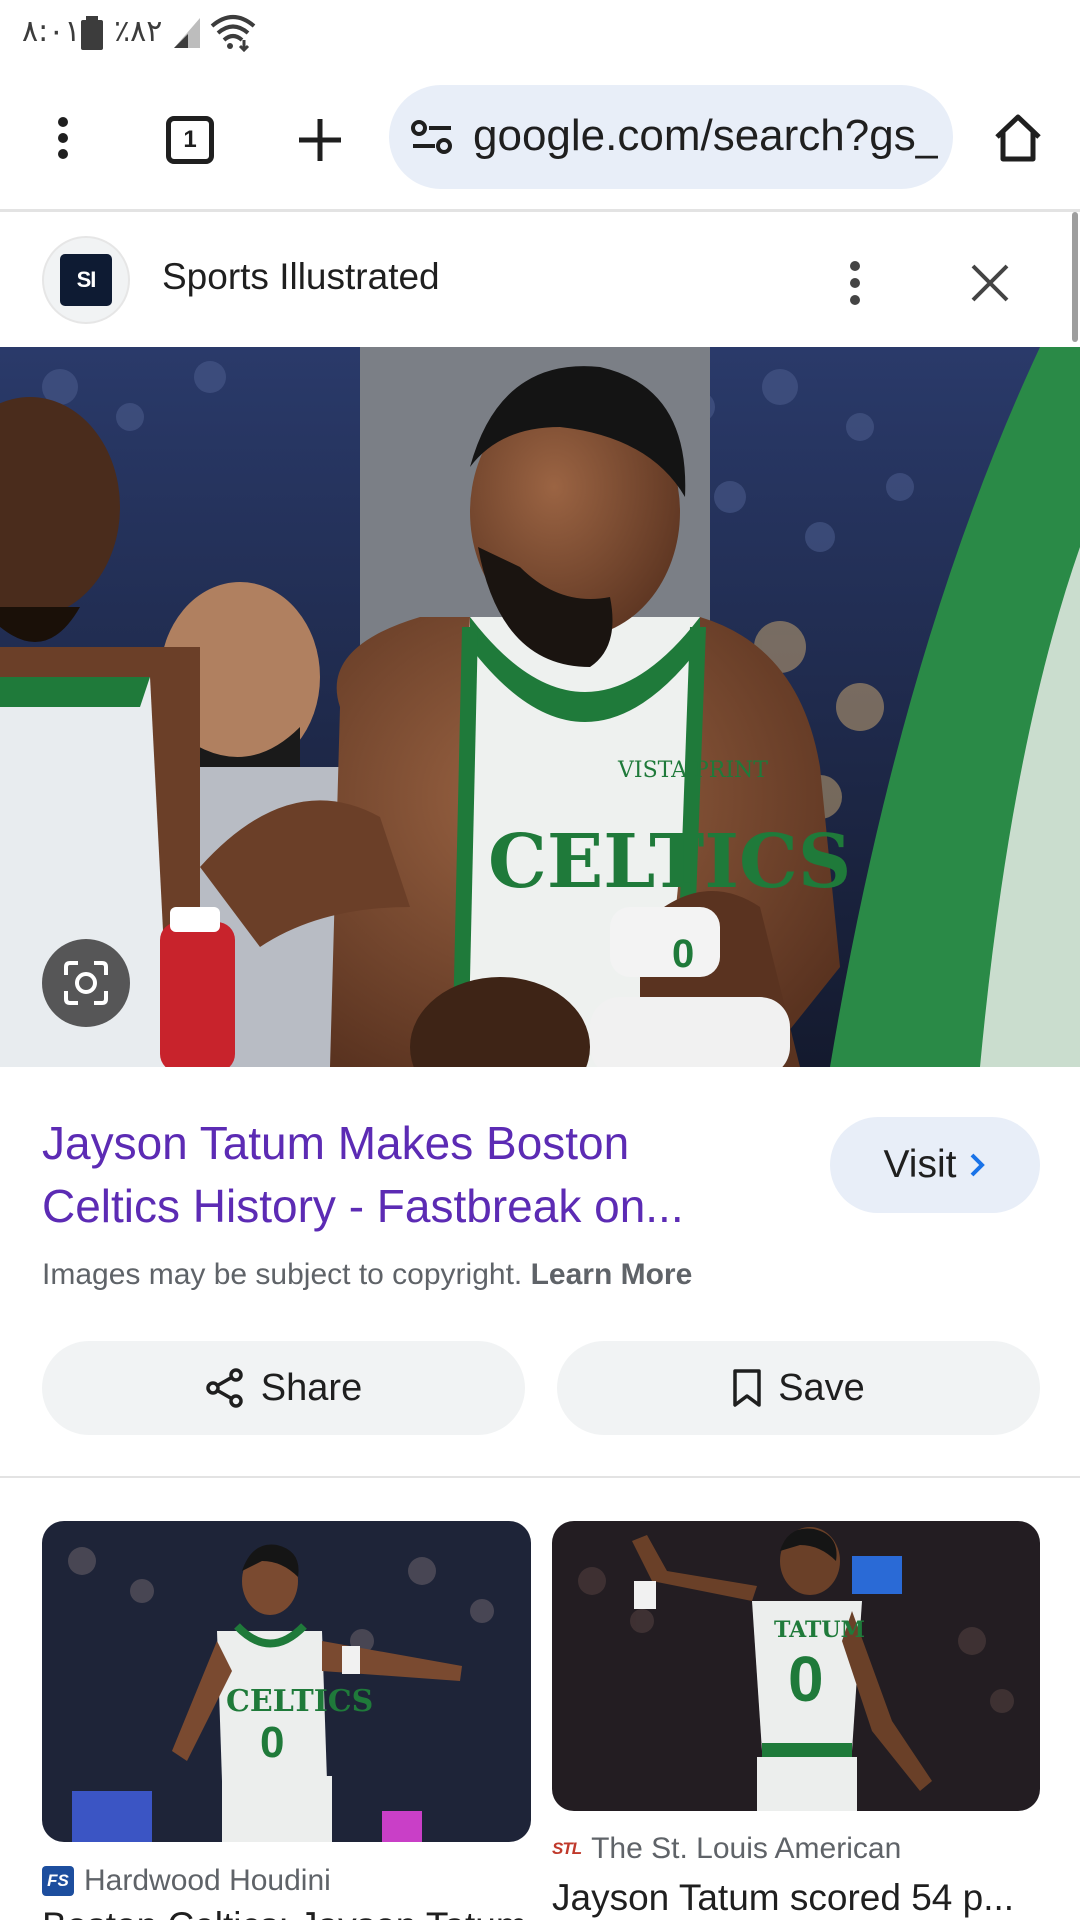  Describe the element at coordinates (431, 137) in the screenshot. I see `site-settings-icon` at that location.